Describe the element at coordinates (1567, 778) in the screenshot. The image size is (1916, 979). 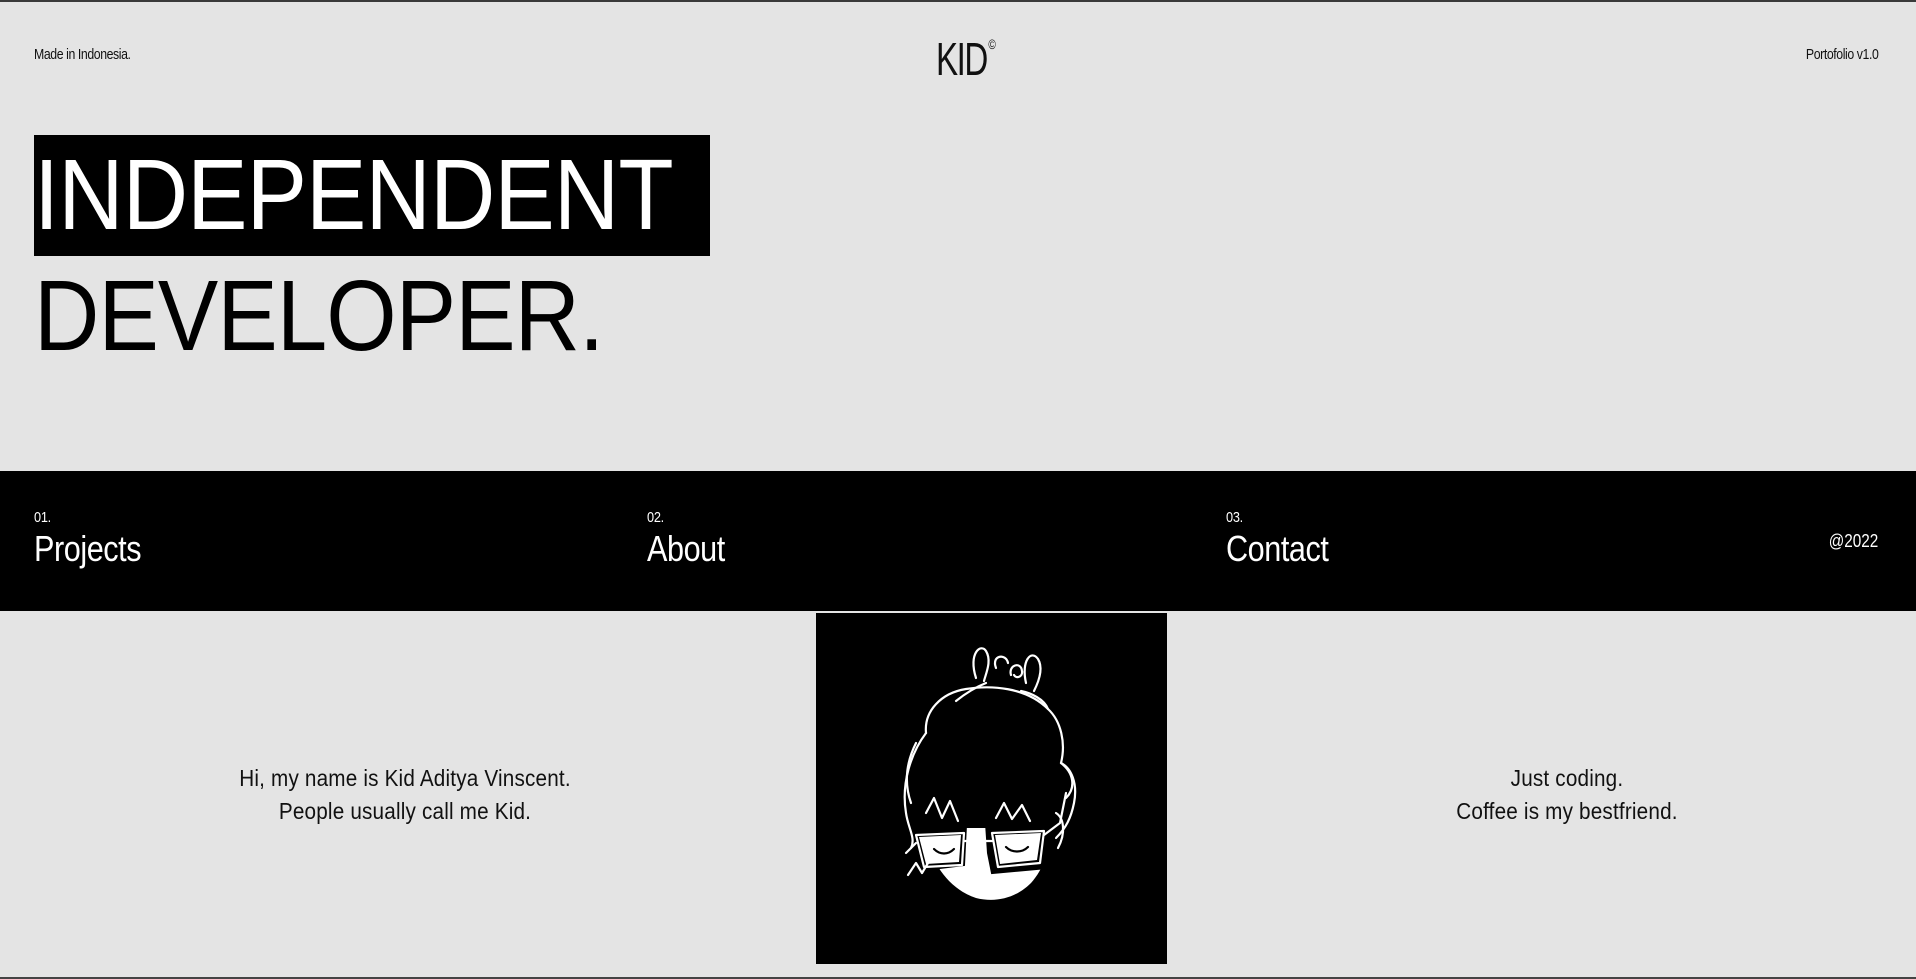
I see `note-line: Just coding.` at that location.